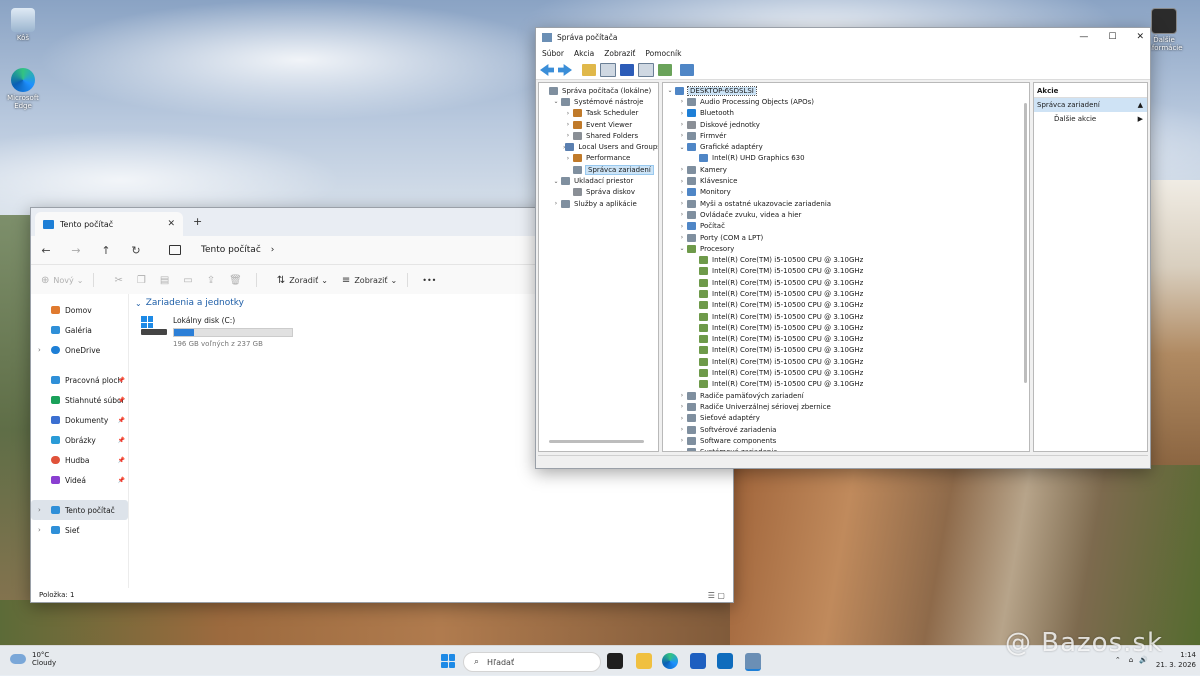 This screenshot has height=676, width=1200. What do you see at coordinates (1112, 37) in the screenshot?
I see `maximize-button: ☐` at bounding box center [1112, 37].